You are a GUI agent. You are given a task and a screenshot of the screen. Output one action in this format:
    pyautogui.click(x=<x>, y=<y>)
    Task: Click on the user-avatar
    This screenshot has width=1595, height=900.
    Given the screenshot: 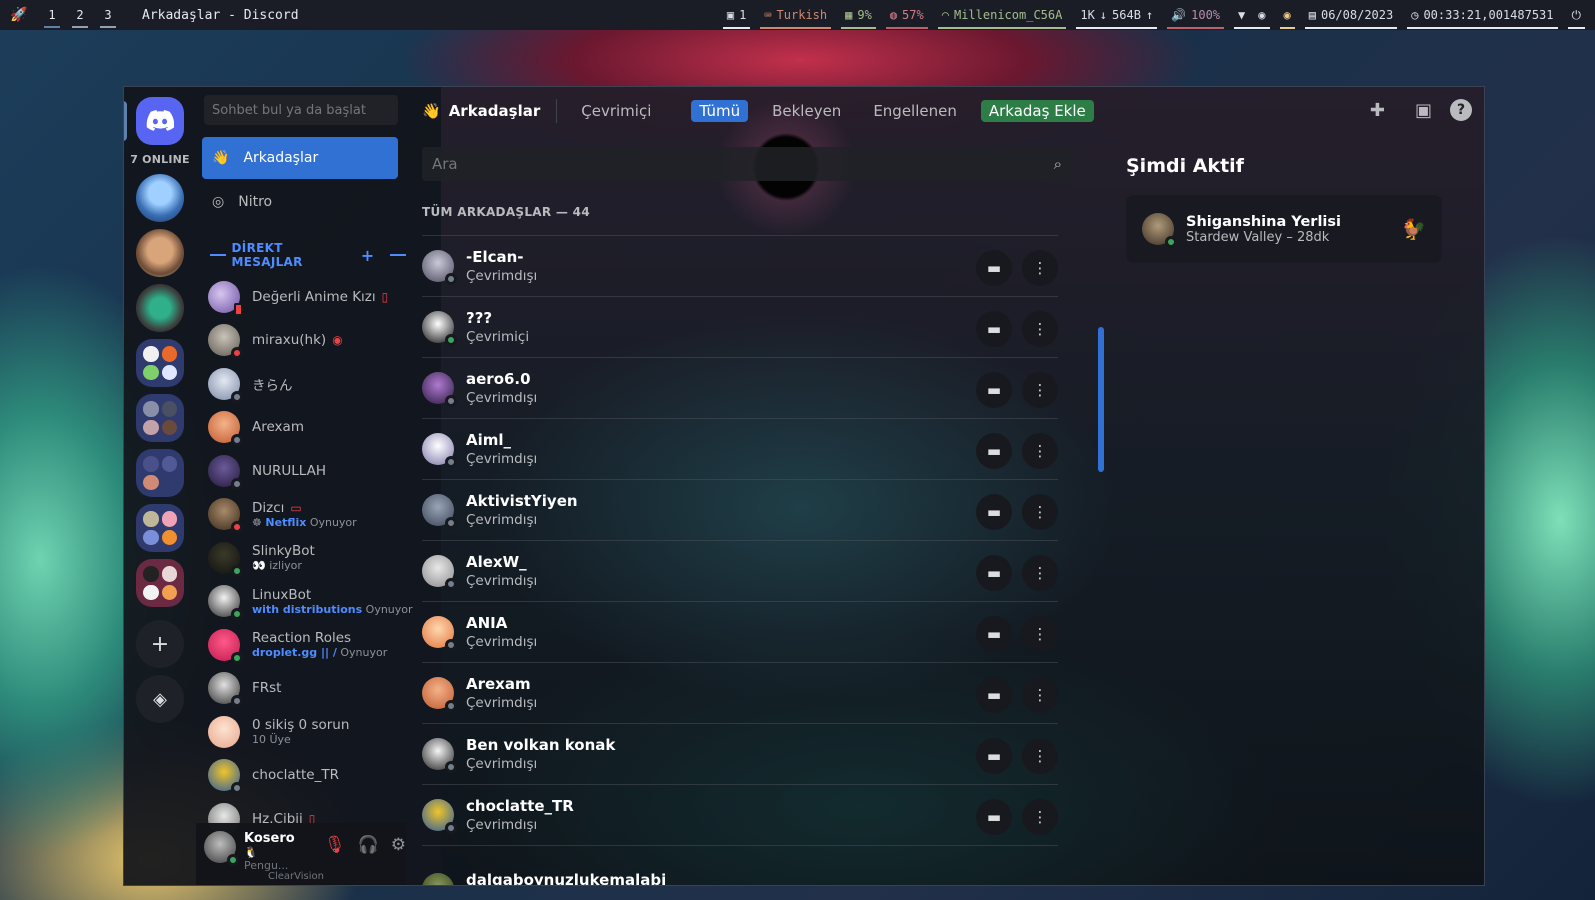 What is the action you would take?
    pyautogui.click(x=221, y=848)
    